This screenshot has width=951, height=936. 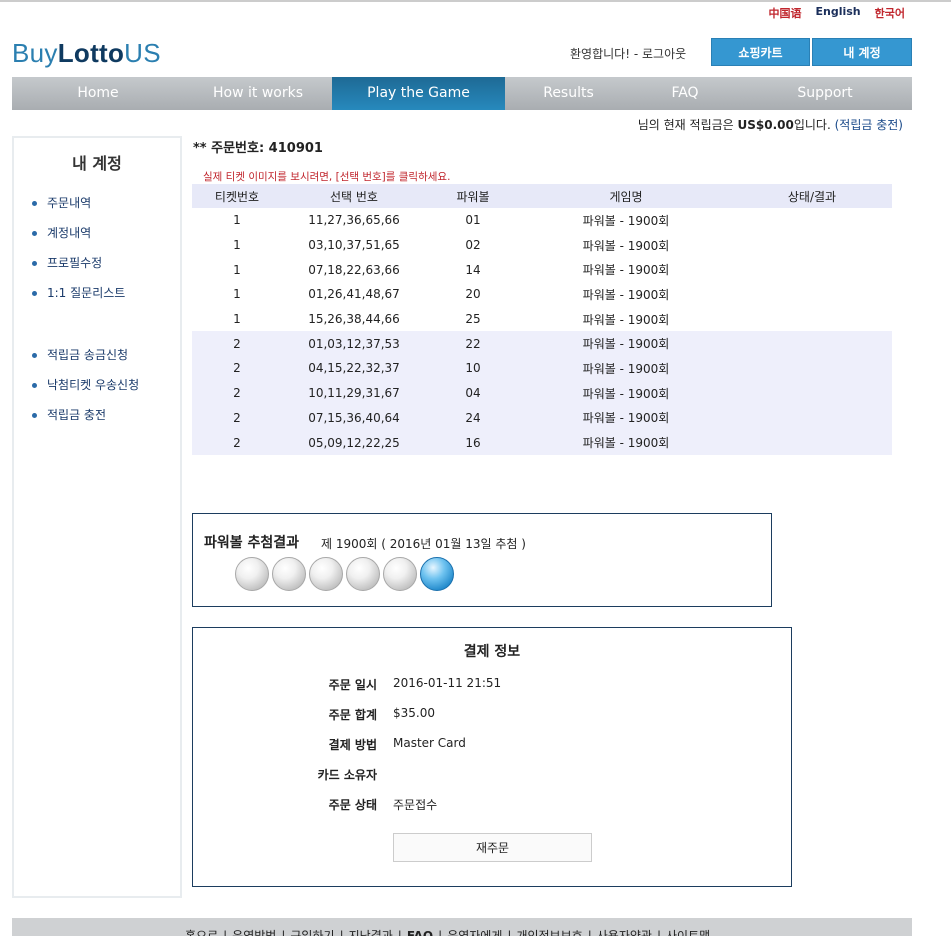 What do you see at coordinates (628, 54) in the screenshot?
I see `welcome-text: 환영합니다! - 로그아웃` at bounding box center [628, 54].